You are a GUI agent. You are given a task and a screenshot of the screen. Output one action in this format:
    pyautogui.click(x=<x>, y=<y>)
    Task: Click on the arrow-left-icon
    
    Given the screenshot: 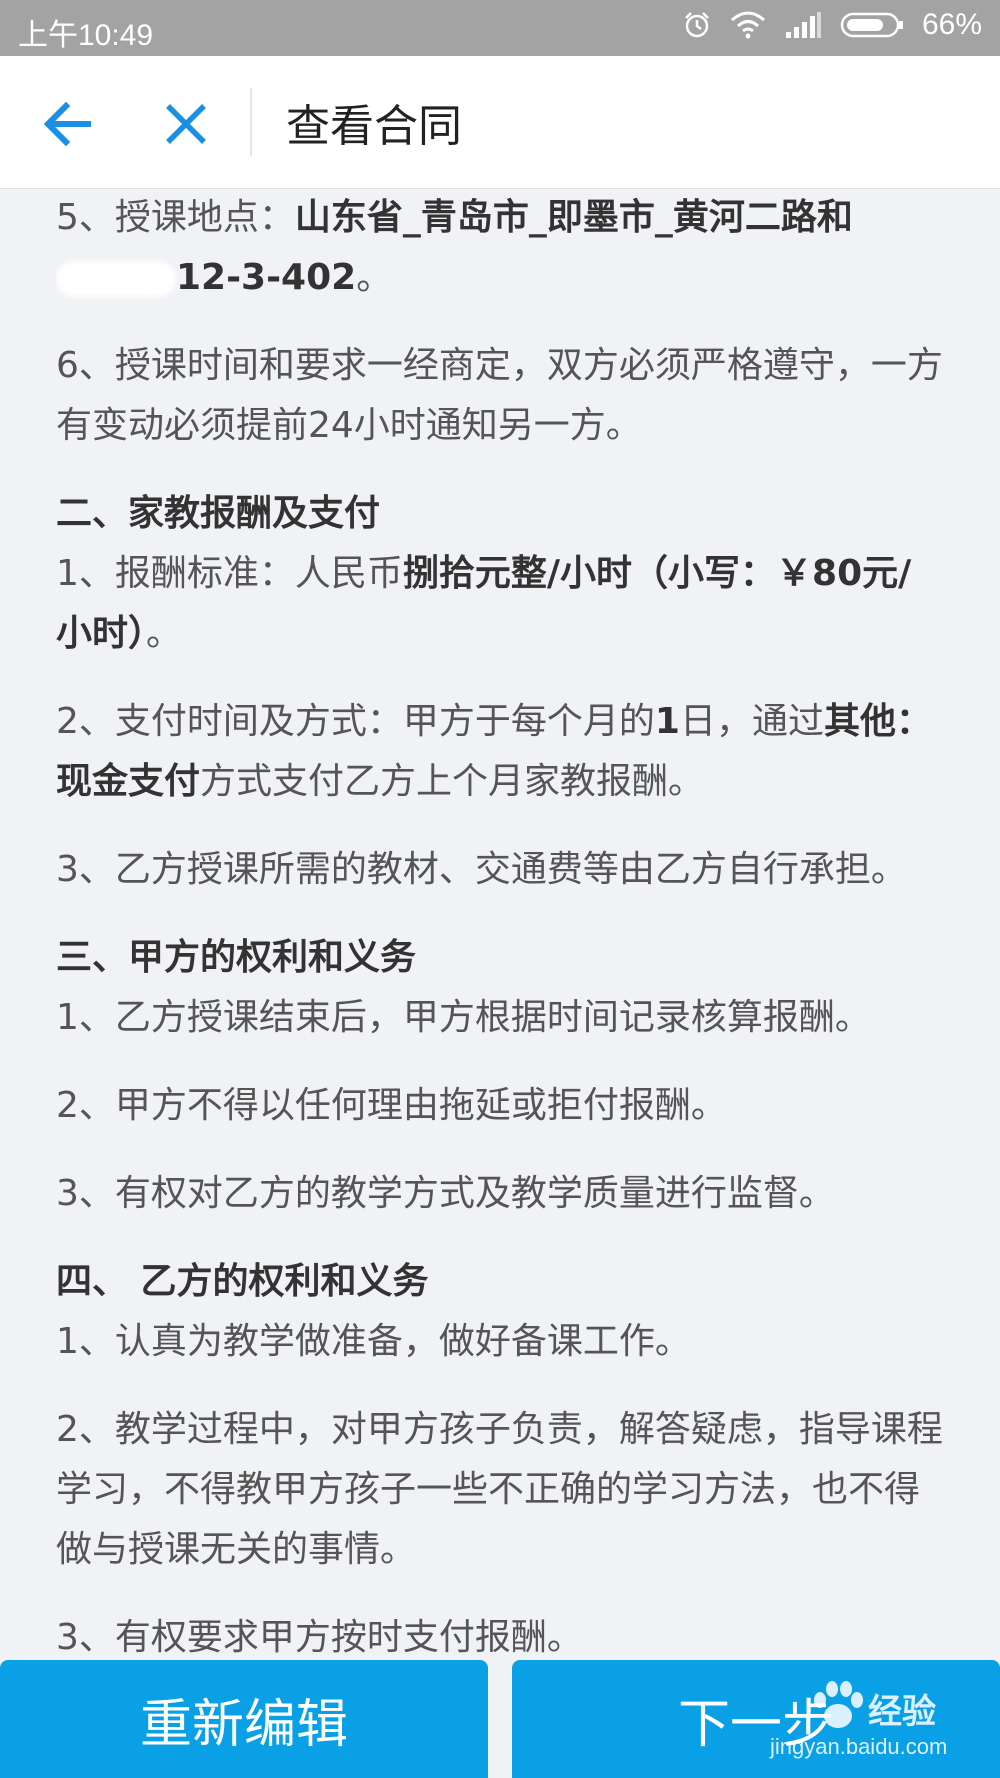 What is the action you would take?
    pyautogui.click(x=68, y=124)
    